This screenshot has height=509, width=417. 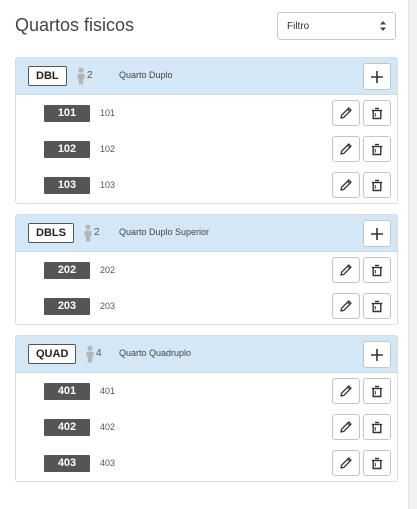 What do you see at coordinates (108, 391) in the screenshot?
I see `room-name: 401` at bounding box center [108, 391].